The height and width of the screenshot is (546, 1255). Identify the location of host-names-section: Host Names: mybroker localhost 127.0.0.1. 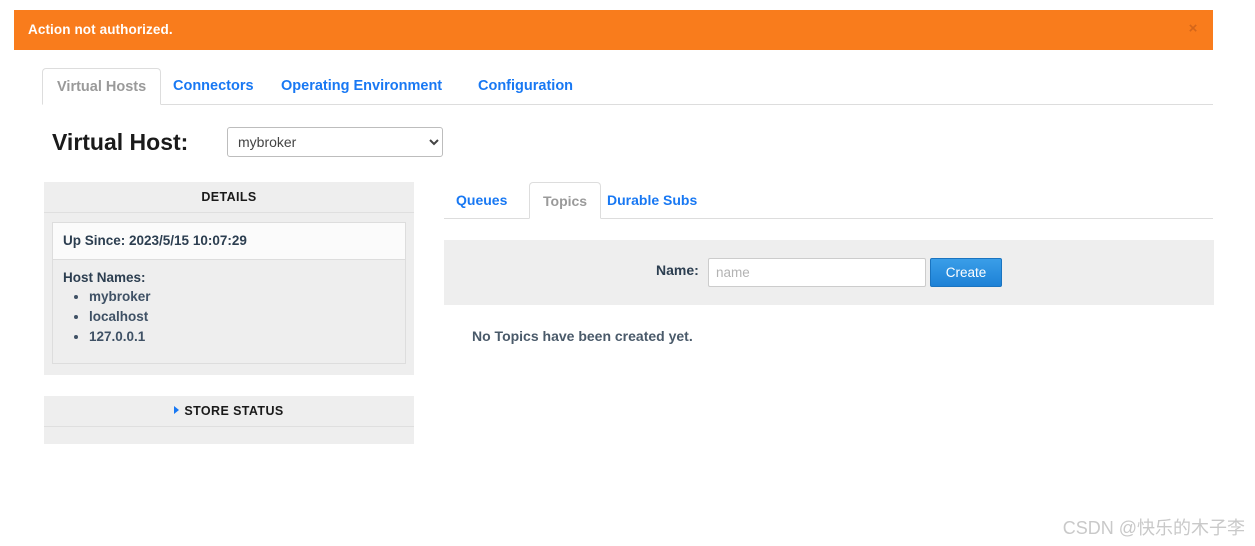
(229, 311).